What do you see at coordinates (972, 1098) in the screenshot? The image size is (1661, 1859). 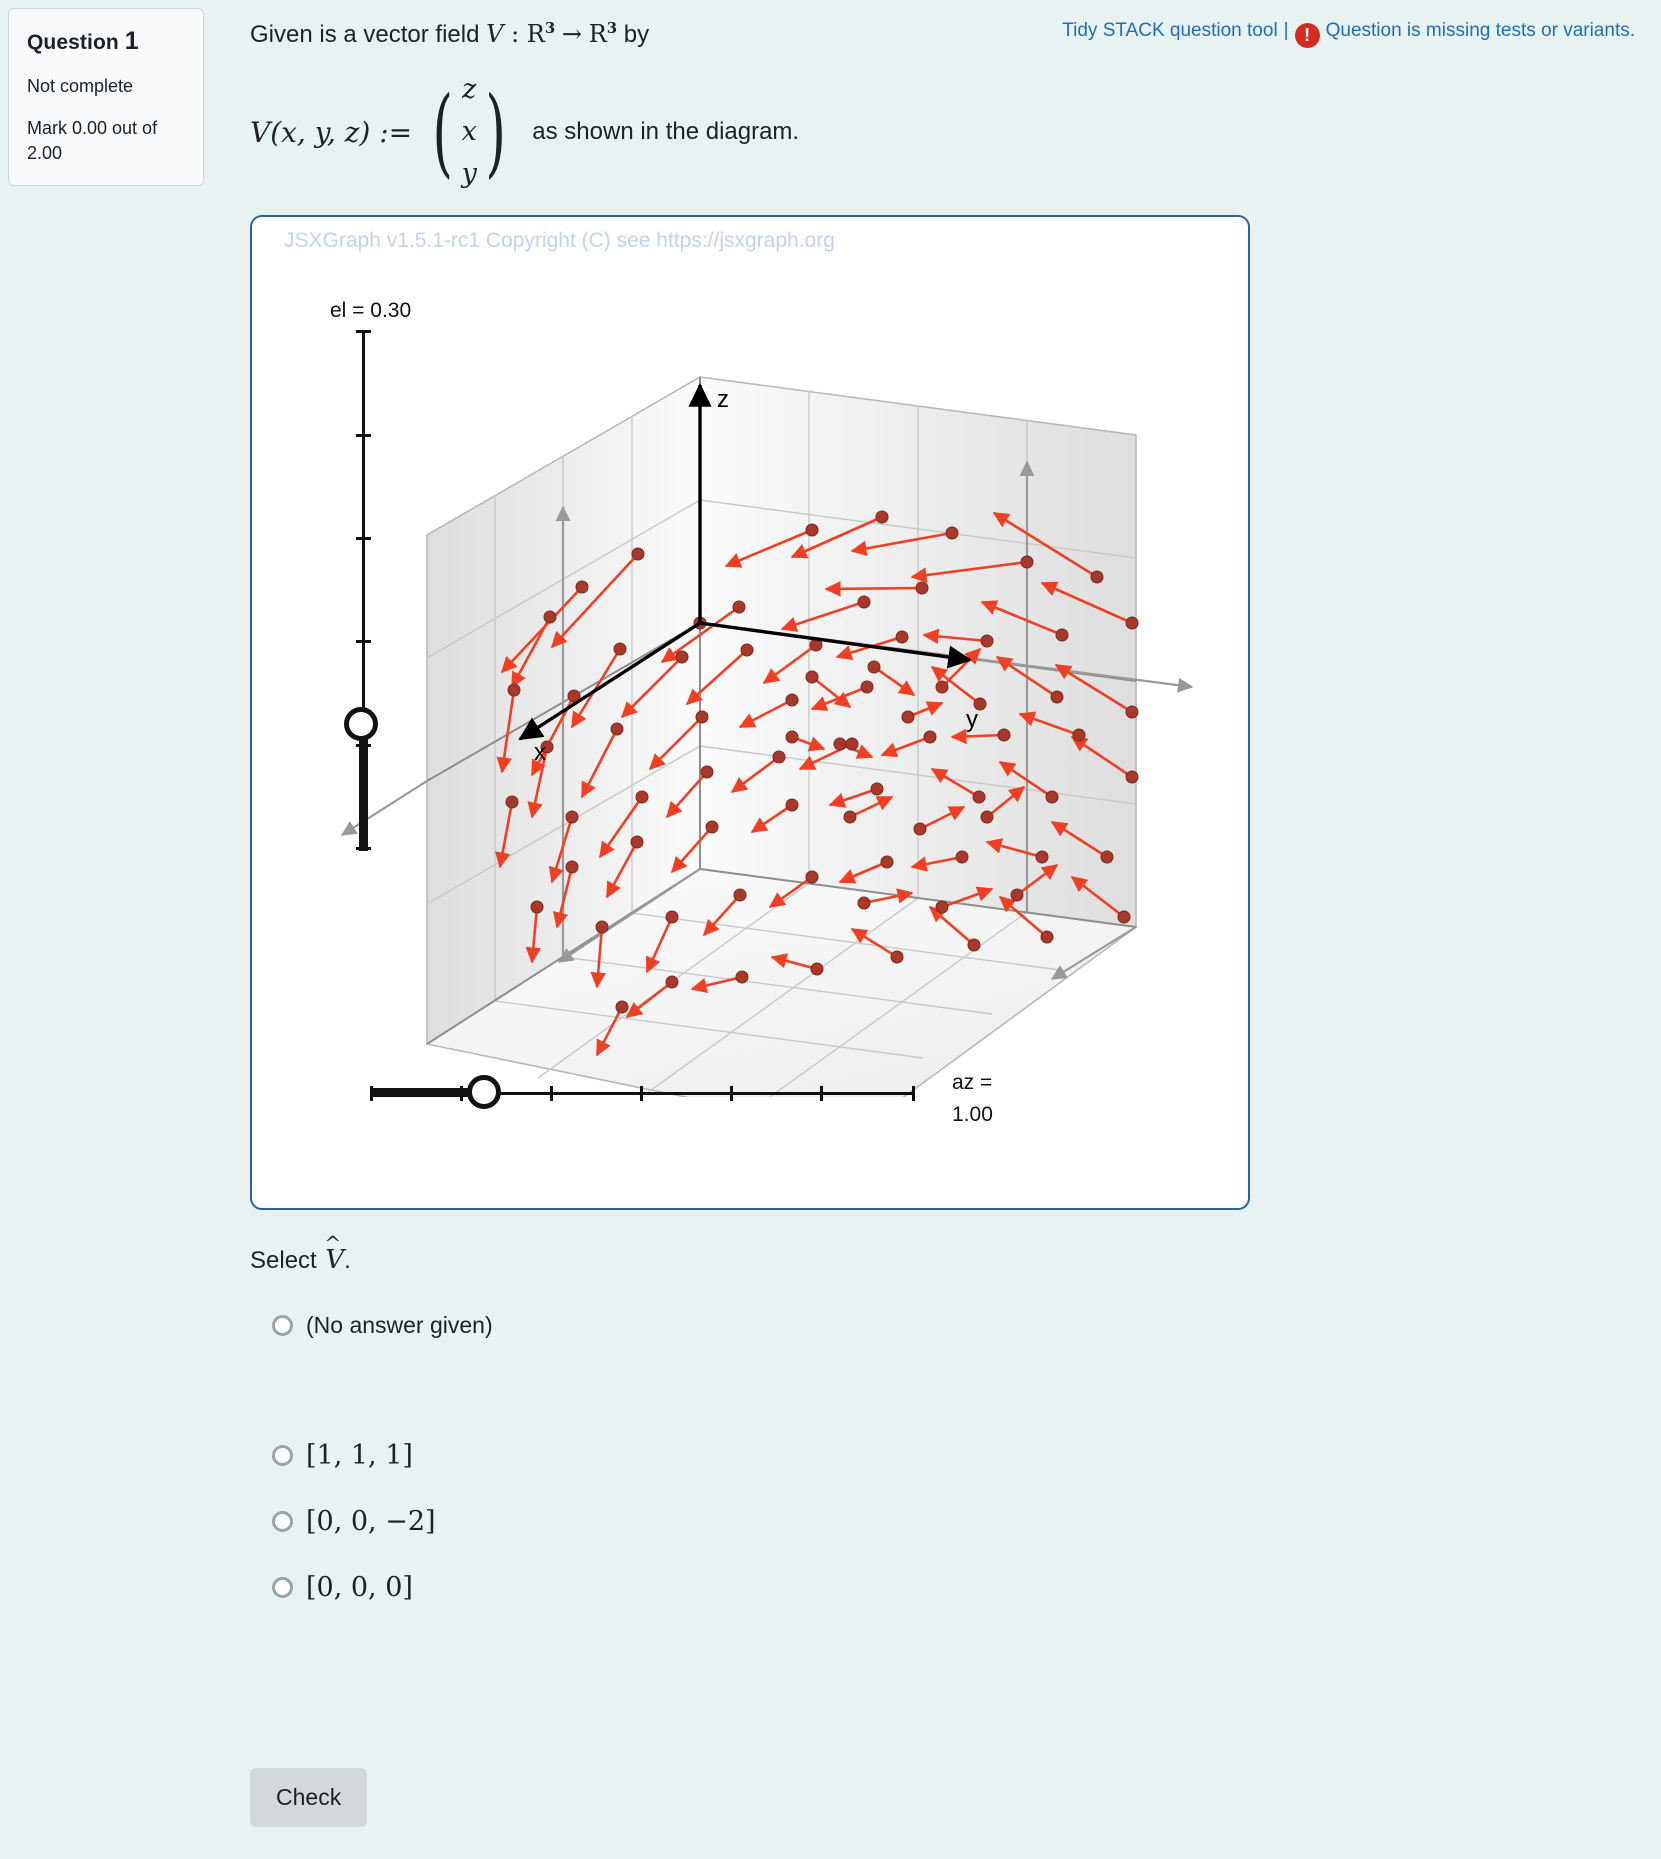 I see `az-slider-label: az = 1.00` at bounding box center [972, 1098].